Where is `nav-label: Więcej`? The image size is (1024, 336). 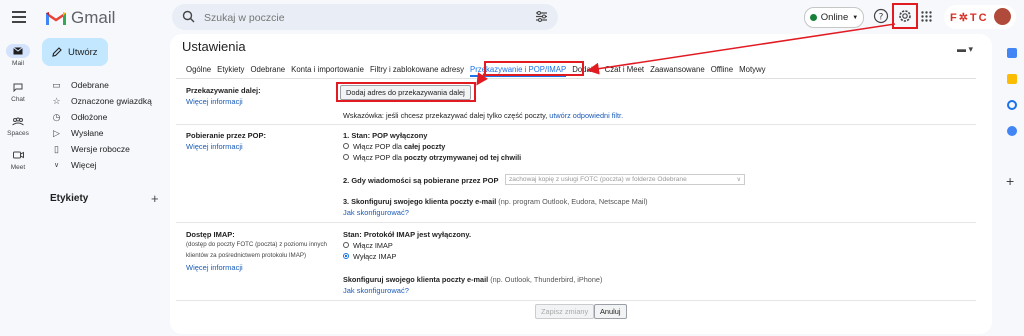
nav-label: Więcej is located at coordinates (84, 165).